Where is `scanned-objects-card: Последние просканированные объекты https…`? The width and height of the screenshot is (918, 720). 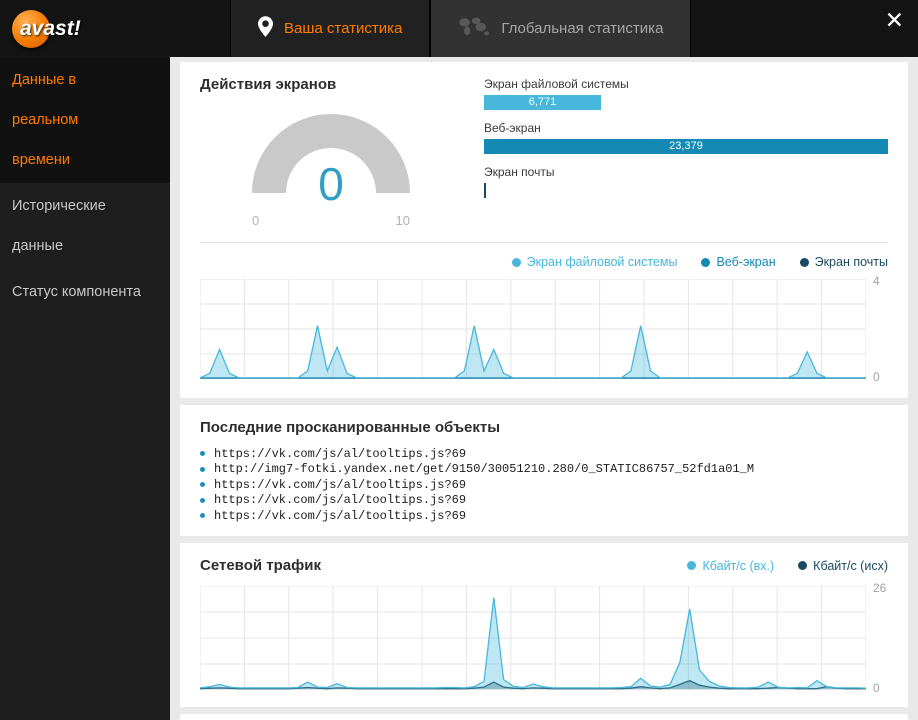 scanned-objects-card: Последние просканированные объекты https… is located at coordinates (544, 470).